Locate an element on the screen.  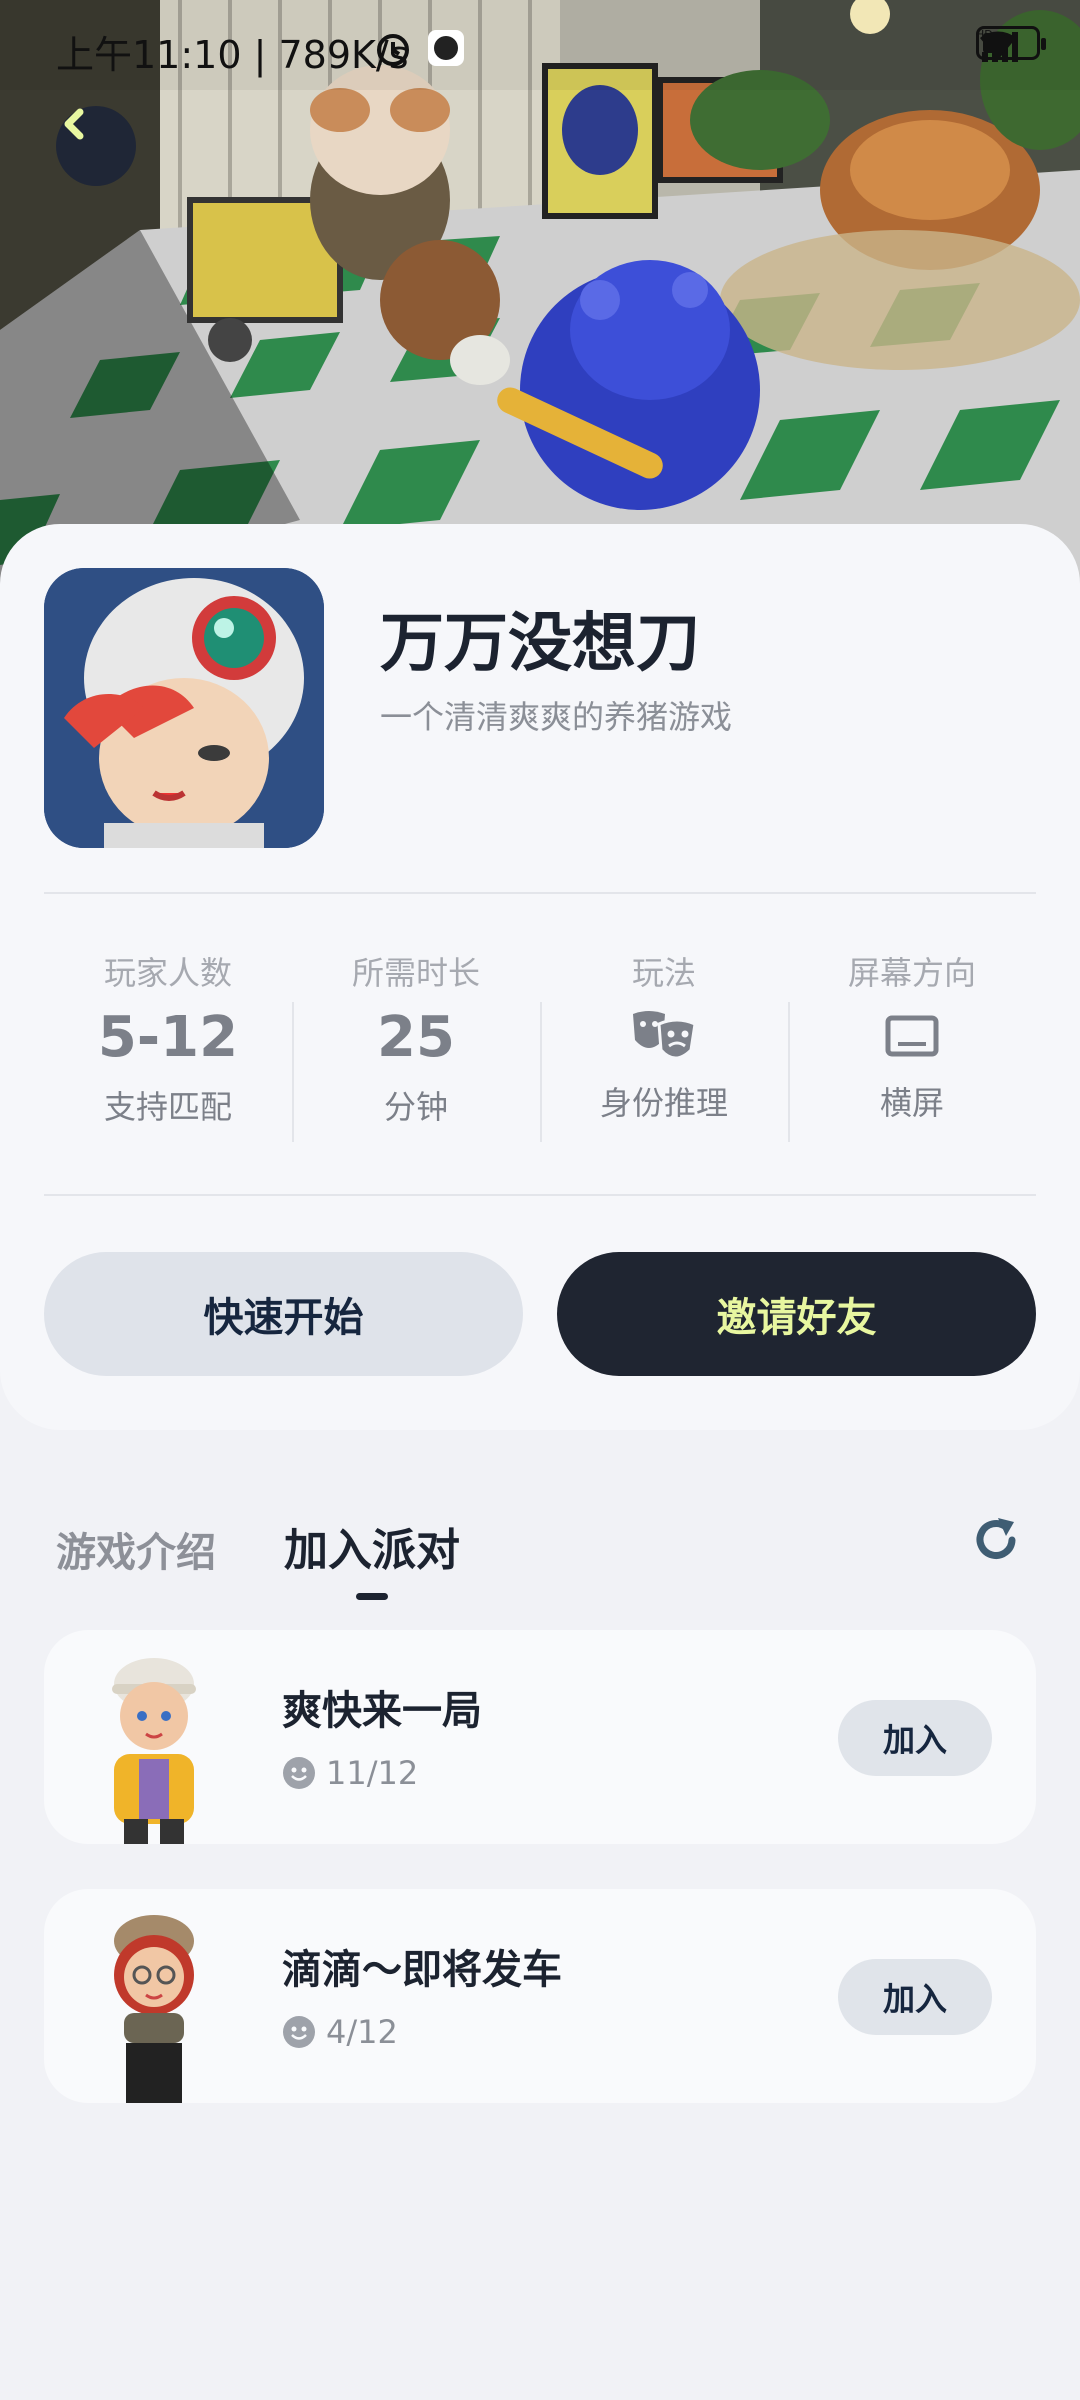
stat-label: 玩法 is located at coordinates (663, 973).